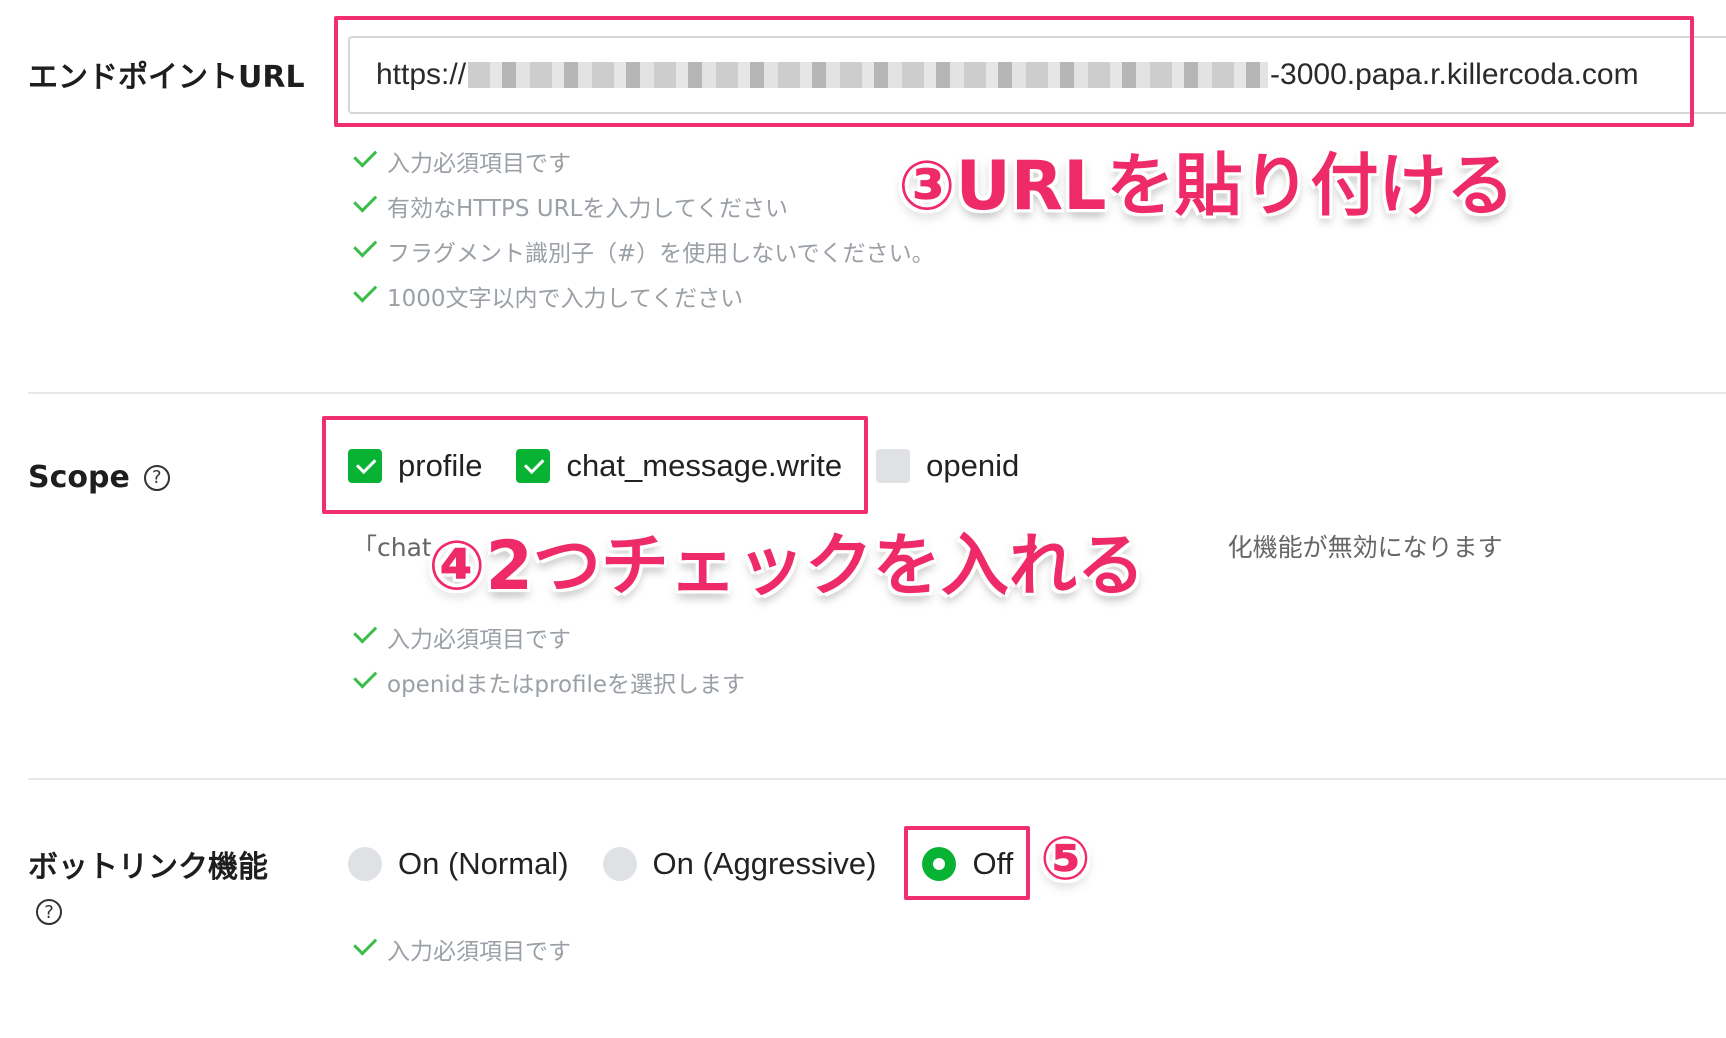 The width and height of the screenshot is (1726, 1038). Describe the element at coordinates (392, 547) in the screenshot. I see `scope-note-start: 「chat` at that location.